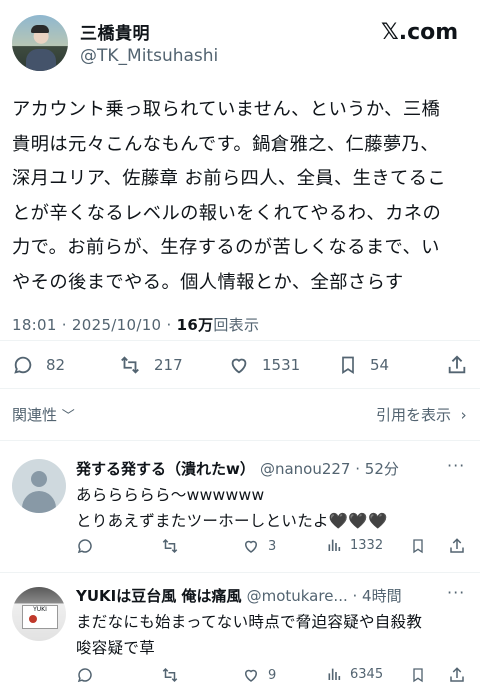 The image size is (480, 697). I want to click on reply-header: 発する発する（潰れたw） @nanou227 · 52分, so click(237, 468).